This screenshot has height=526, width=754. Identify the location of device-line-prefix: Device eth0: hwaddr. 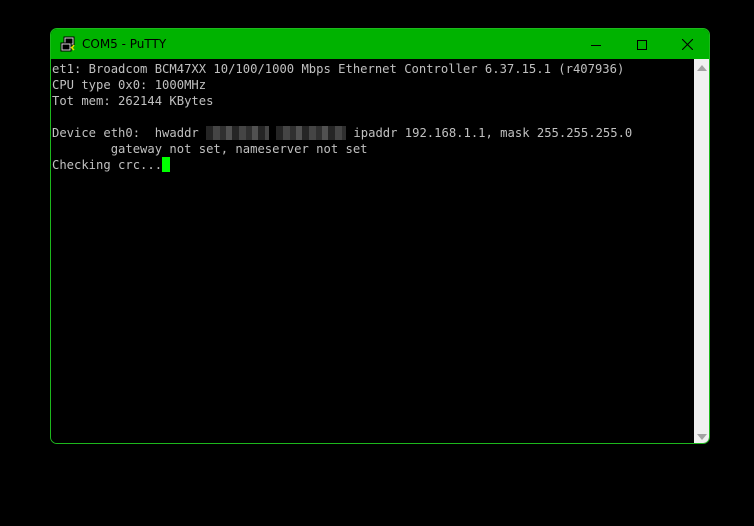
(129, 133).